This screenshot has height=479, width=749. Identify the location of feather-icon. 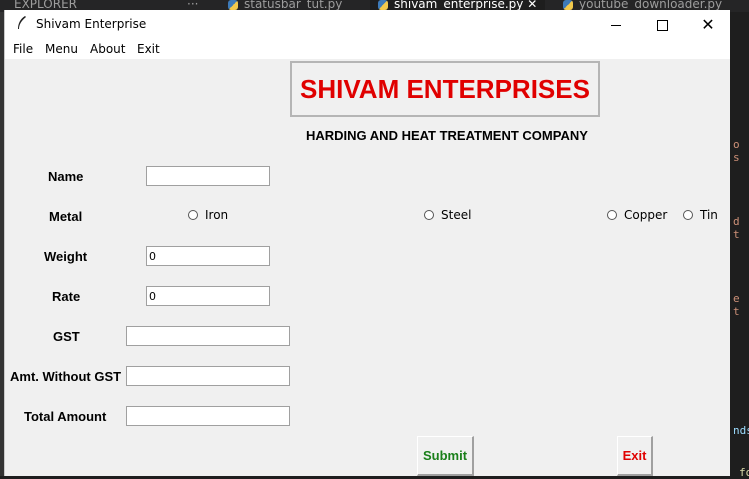
(22, 24).